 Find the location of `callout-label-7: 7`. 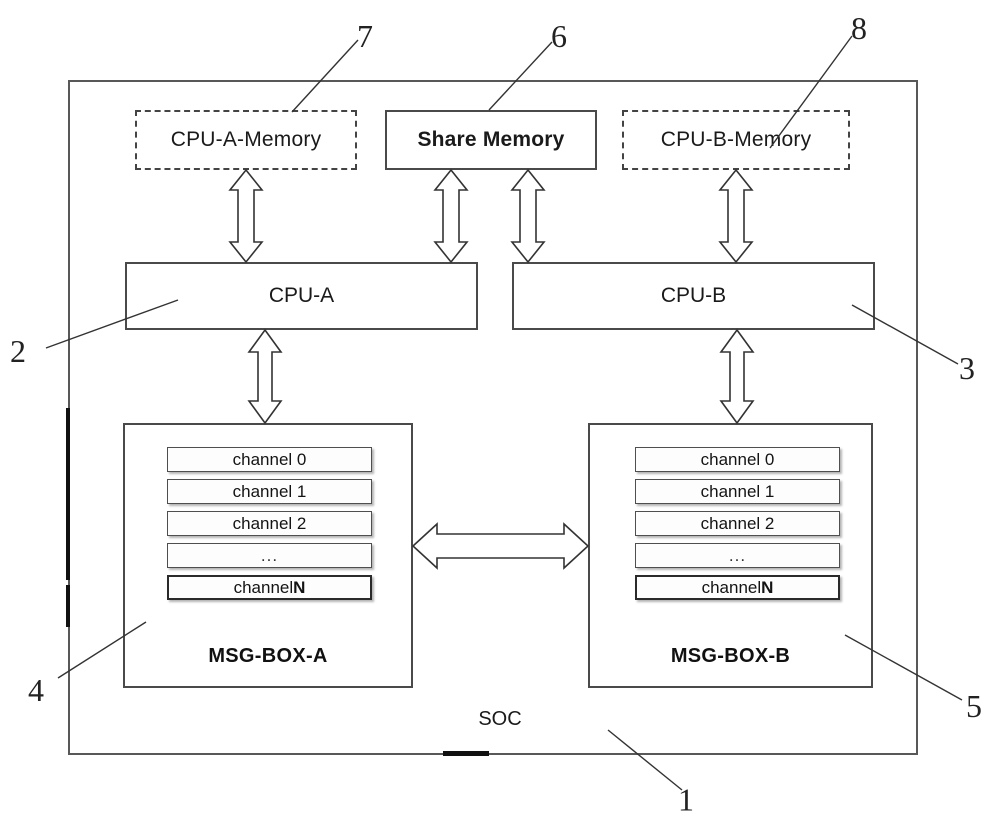

callout-label-7: 7 is located at coordinates (365, 36).